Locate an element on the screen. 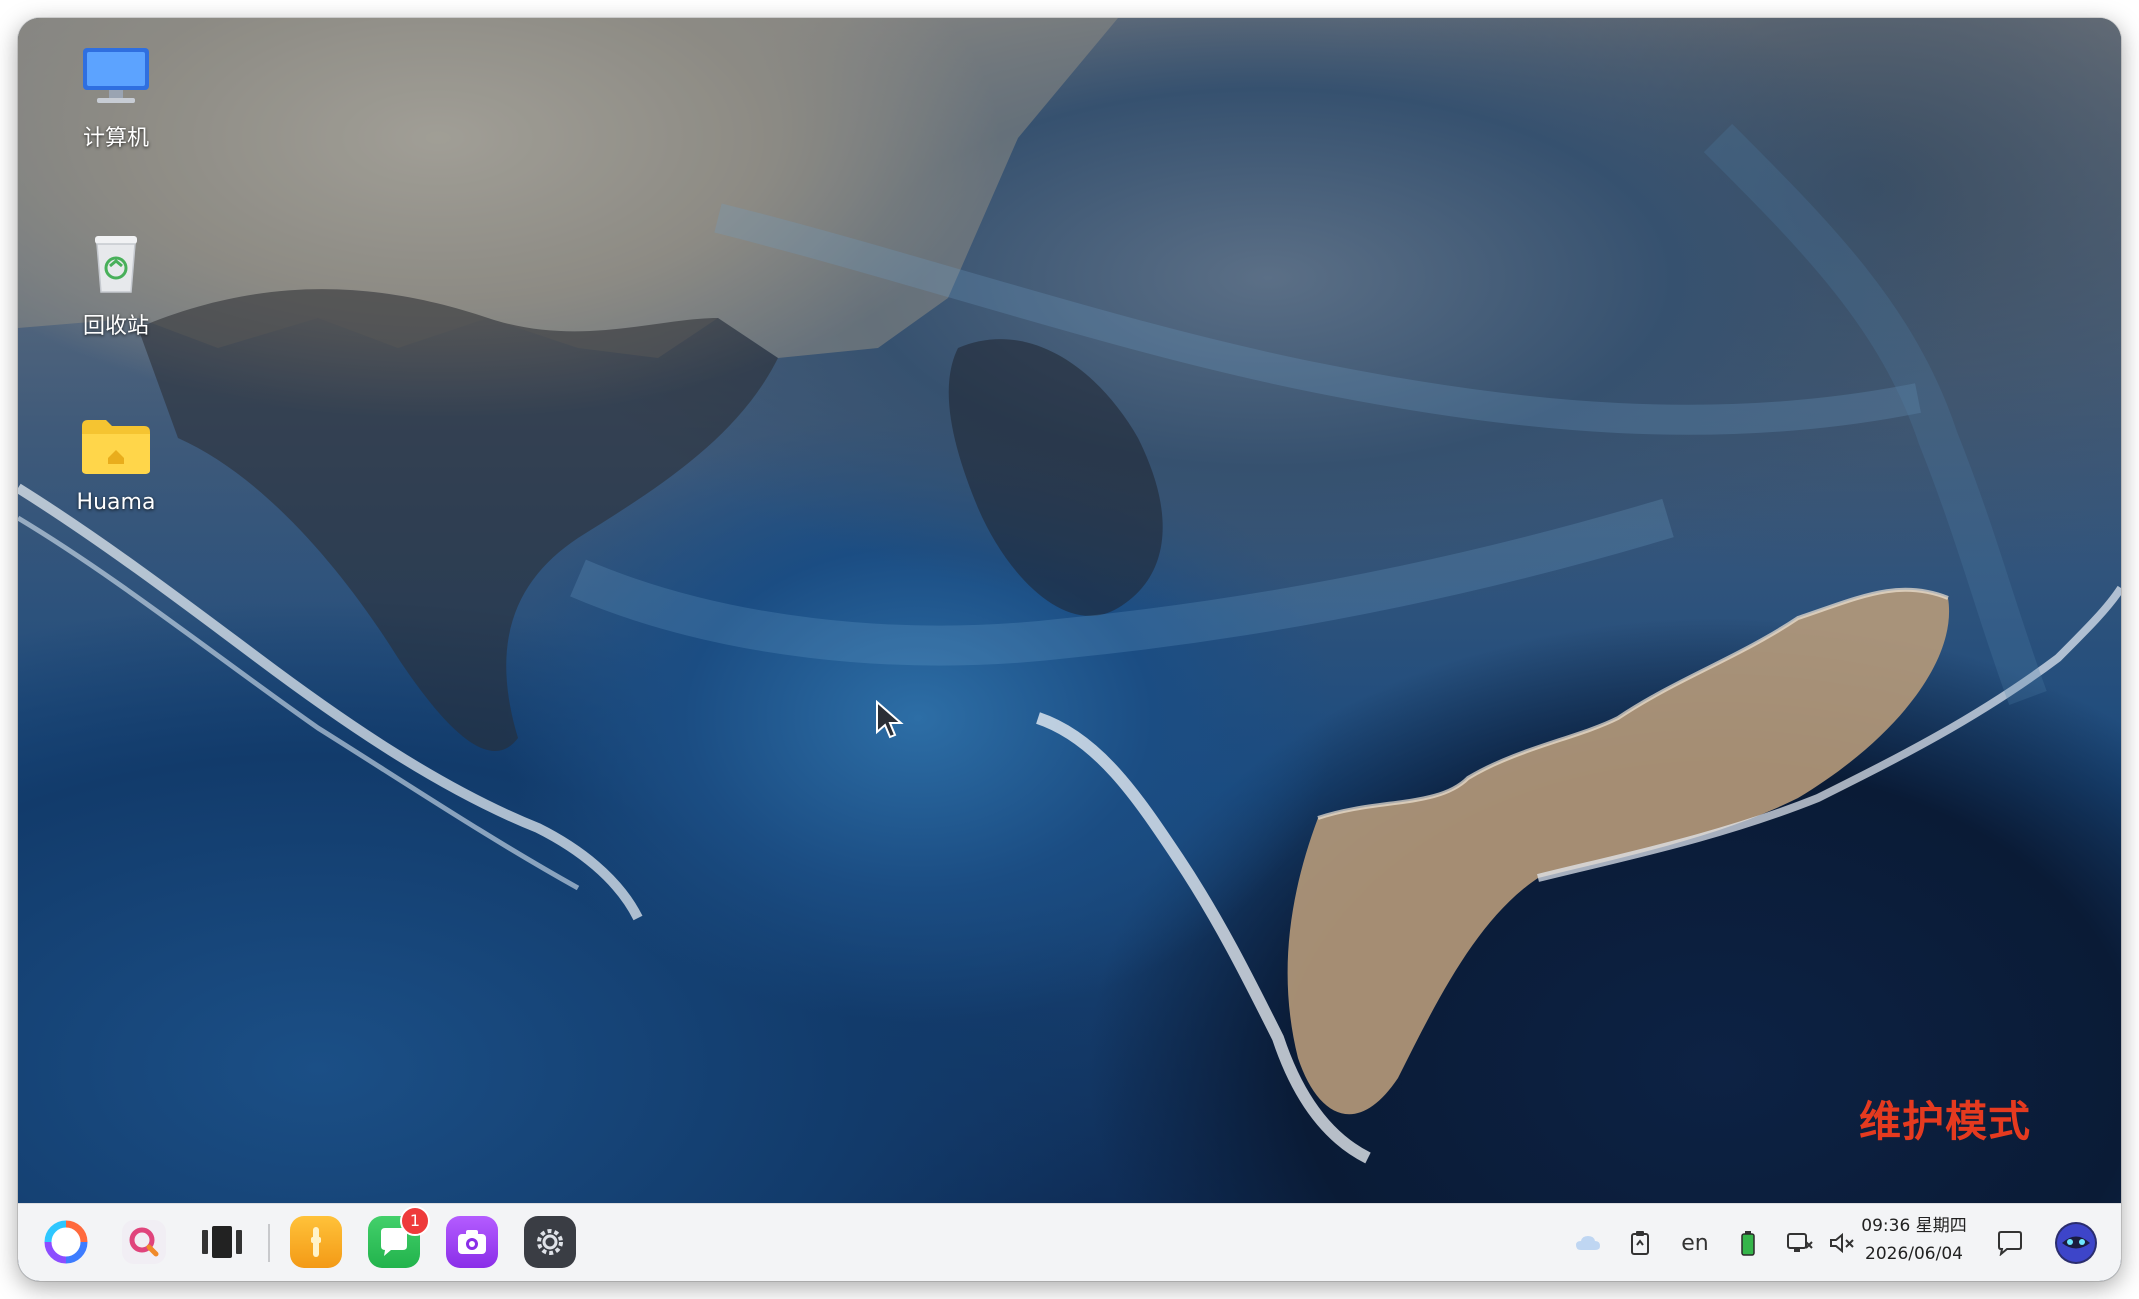 The image size is (2139, 1299). taskbar-app-settings is located at coordinates (550, 1242).